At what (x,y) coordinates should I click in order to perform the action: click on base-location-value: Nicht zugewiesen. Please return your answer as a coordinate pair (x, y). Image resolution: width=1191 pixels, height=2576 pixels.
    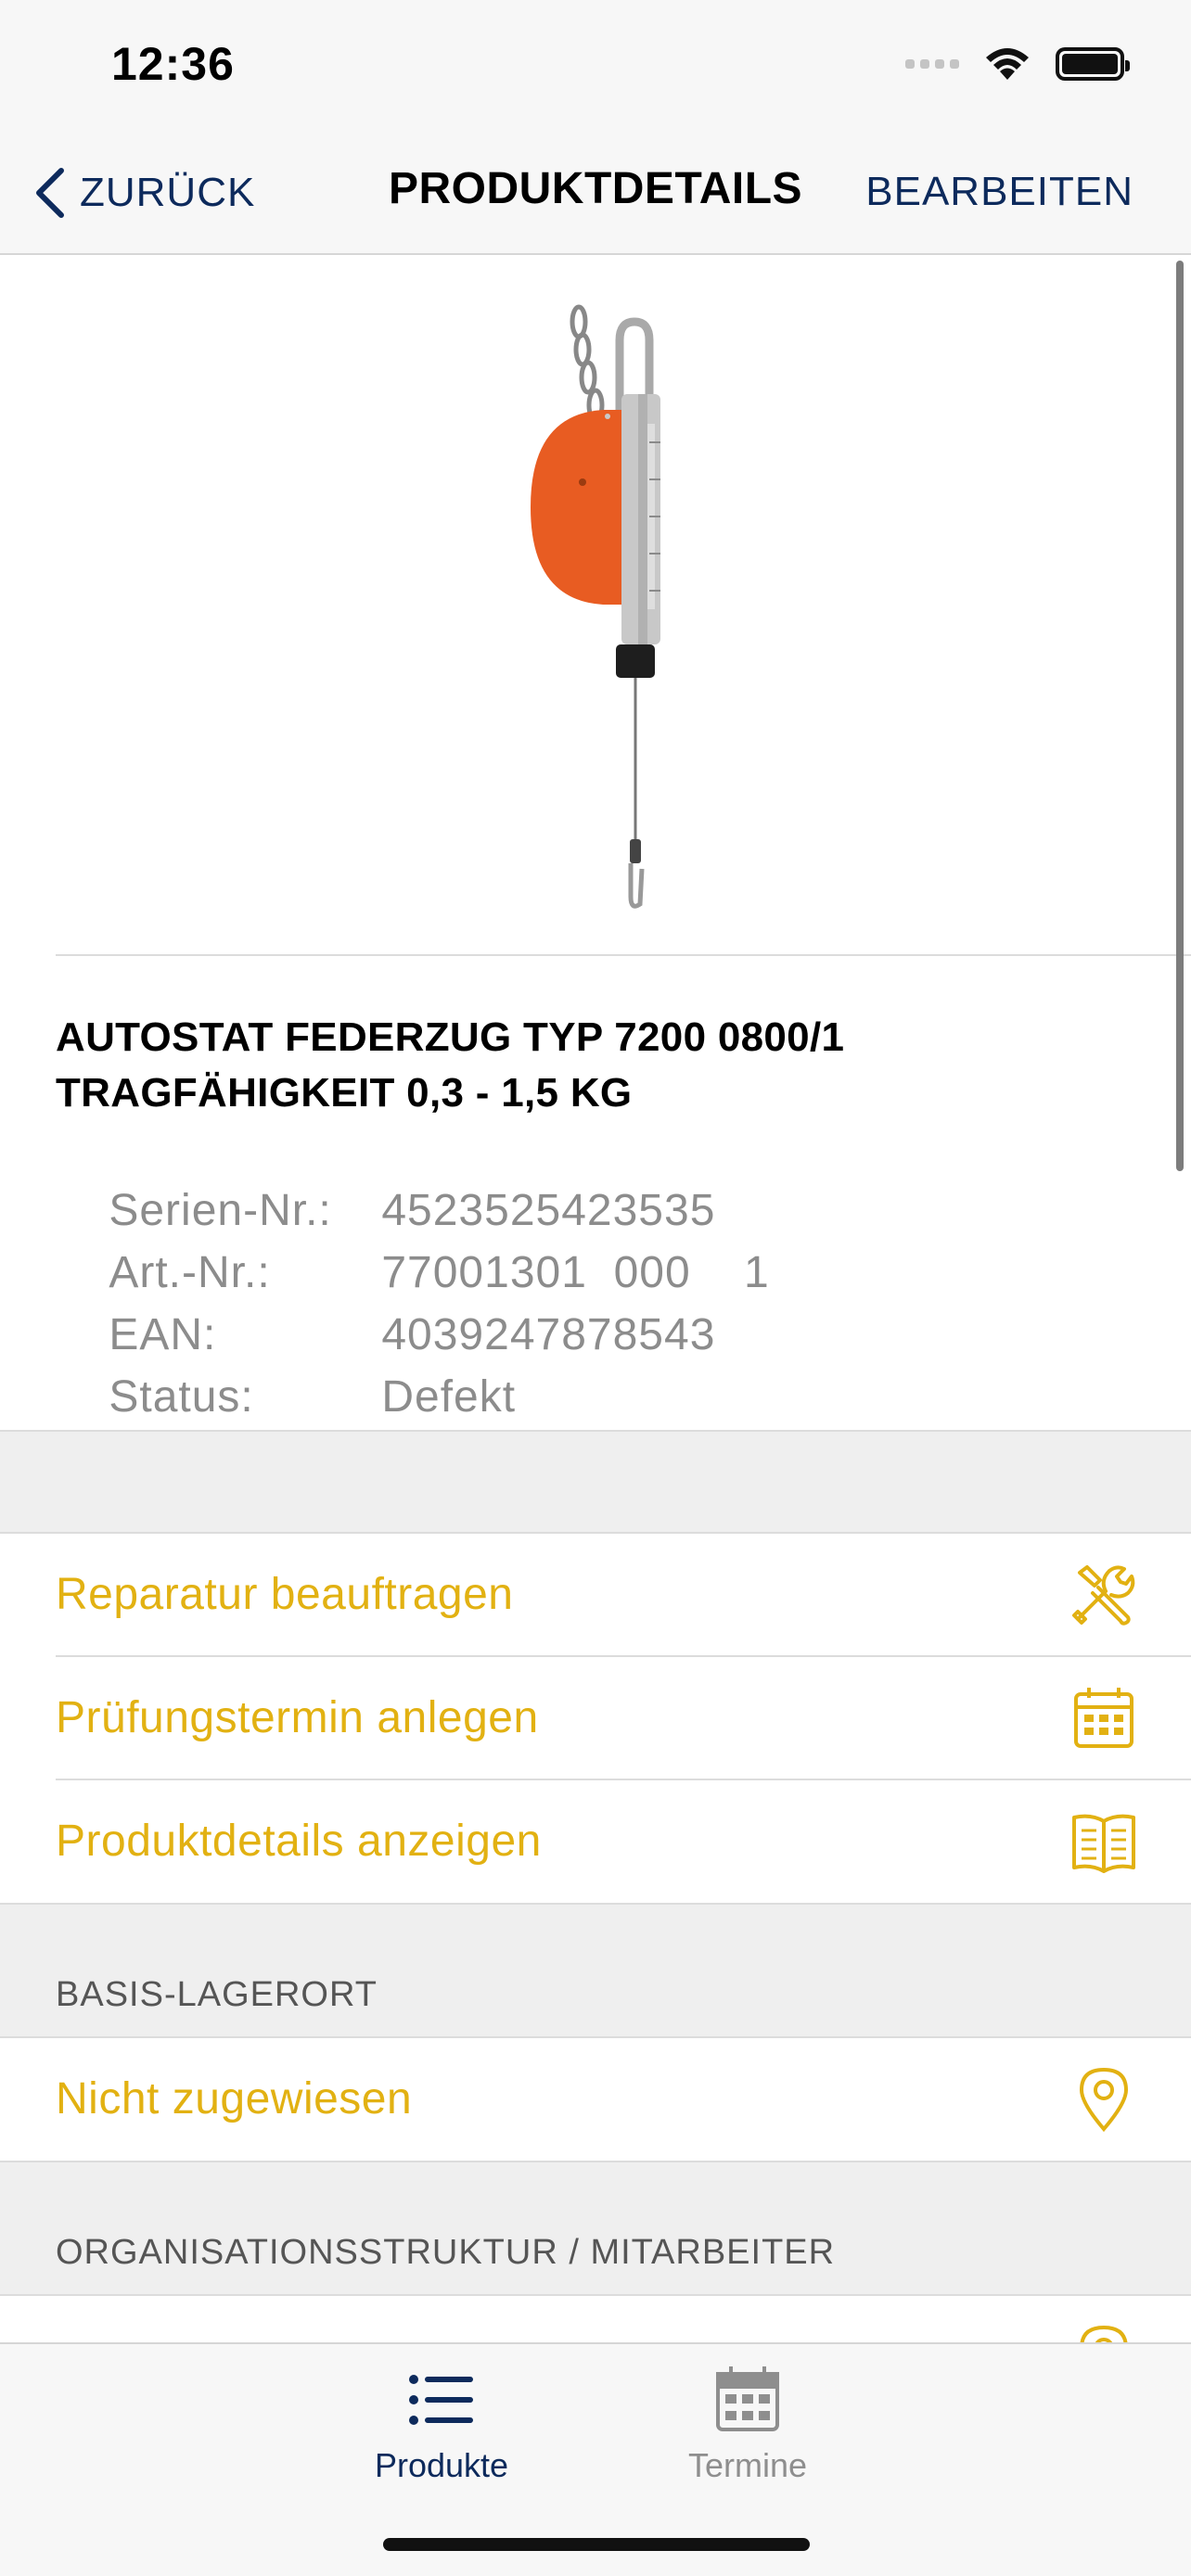
    Looking at the image, I should click on (235, 2098).